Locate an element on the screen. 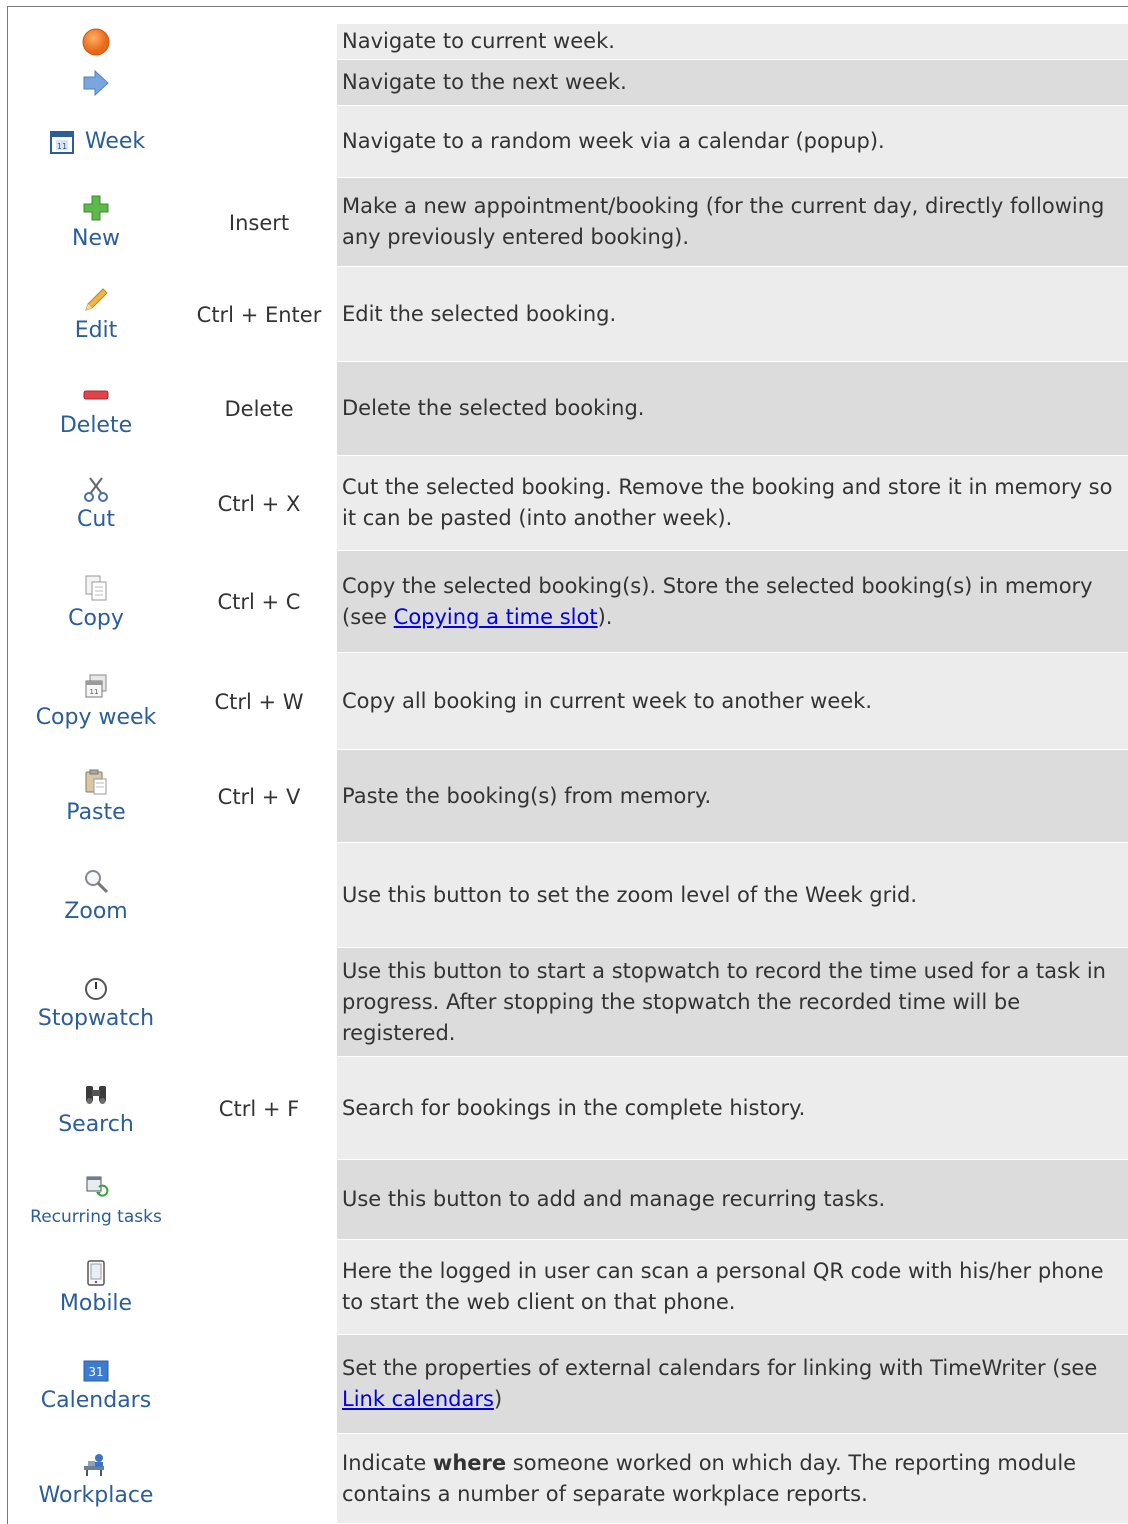 This screenshot has width=1128, height=1524. search-button: Search is located at coordinates (96, 1108).